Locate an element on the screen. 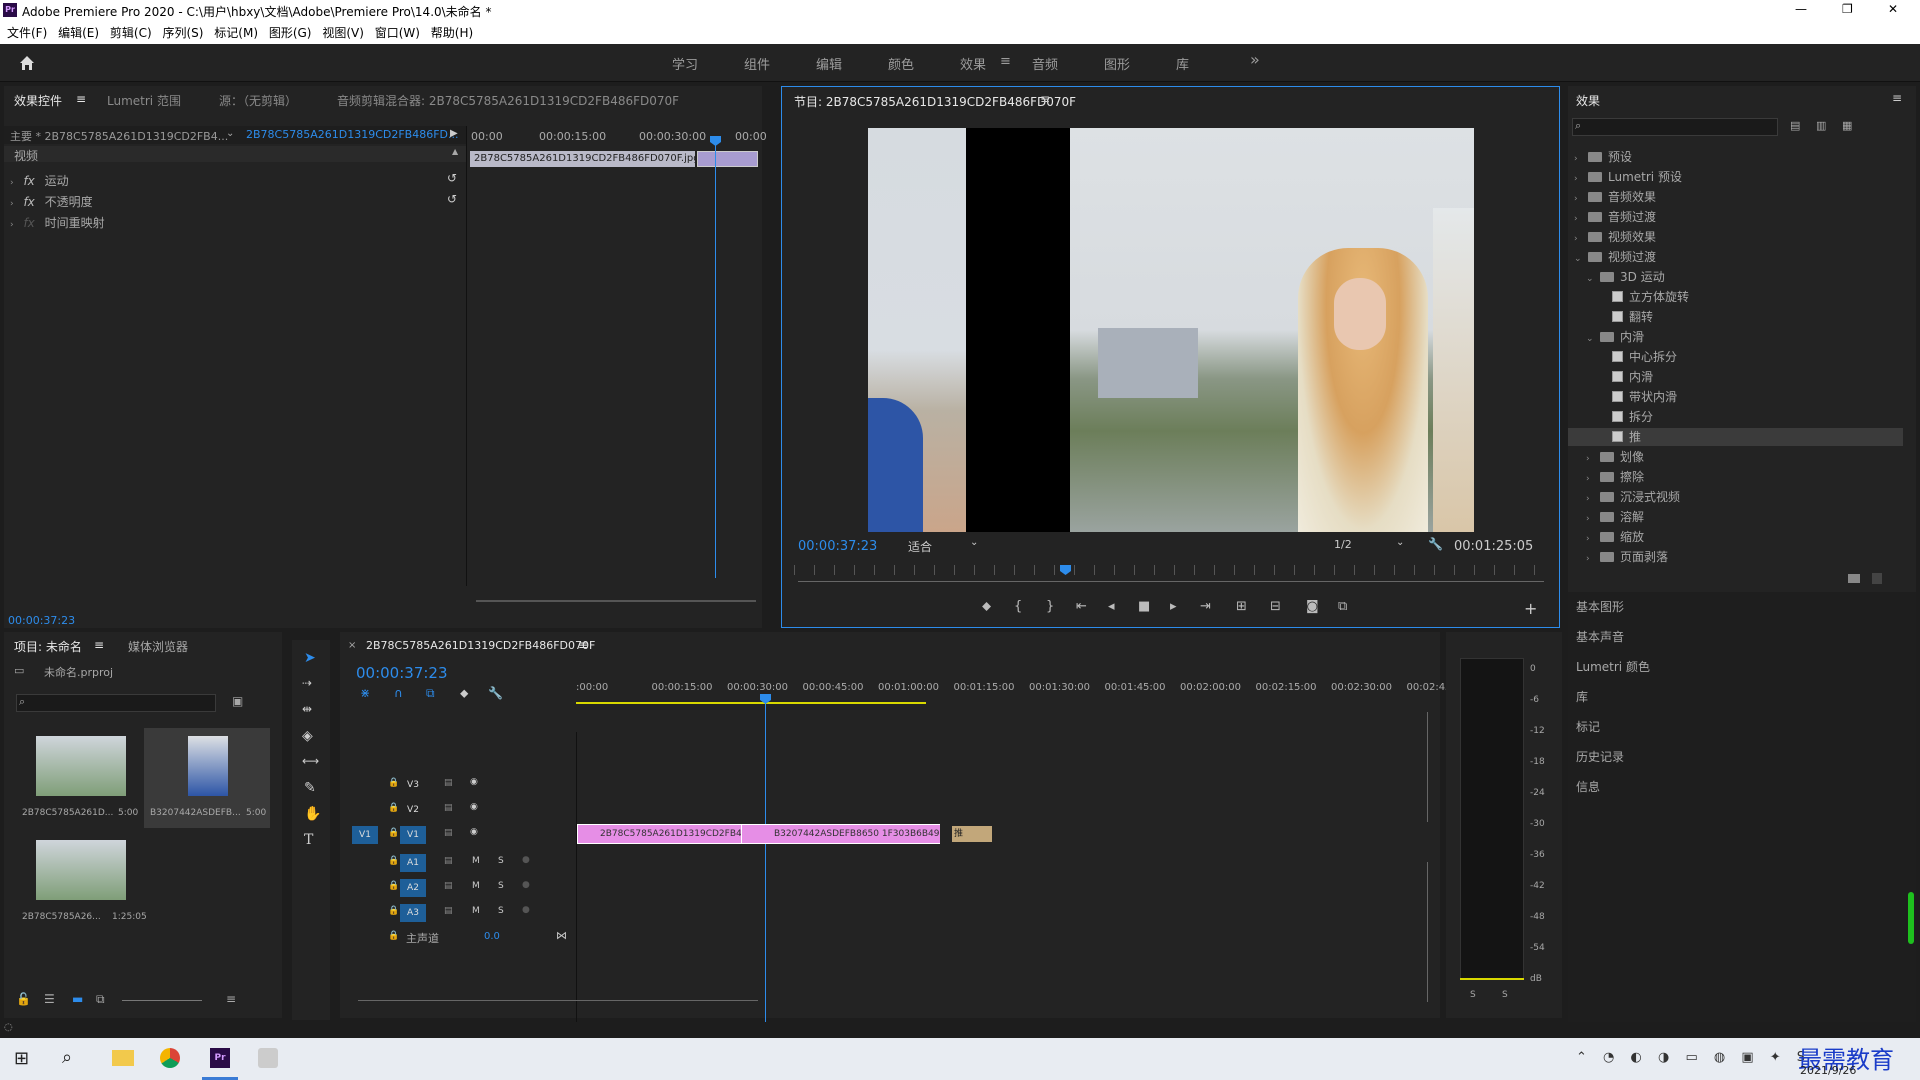  menu-help: 帮助(H) is located at coordinates (452, 33).